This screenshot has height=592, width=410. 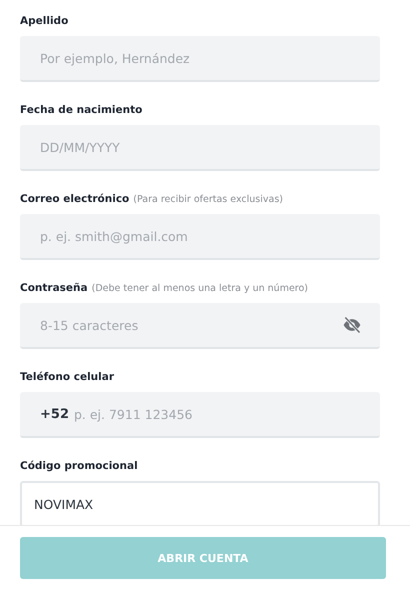 What do you see at coordinates (191, 325) in the screenshot?
I see `text-input: 8-15 caracteres` at bounding box center [191, 325].